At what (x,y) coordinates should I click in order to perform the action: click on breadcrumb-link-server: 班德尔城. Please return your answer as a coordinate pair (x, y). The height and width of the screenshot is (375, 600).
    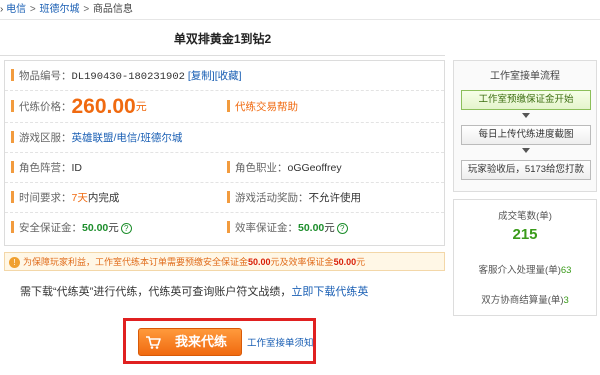
    Looking at the image, I should click on (60, 9).